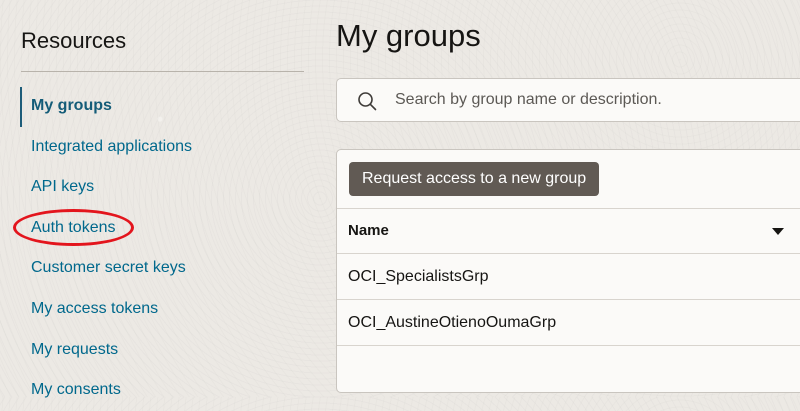  Describe the element at coordinates (96, 106) in the screenshot. I see `sidebar-item-my-groups: My groups` at that location.